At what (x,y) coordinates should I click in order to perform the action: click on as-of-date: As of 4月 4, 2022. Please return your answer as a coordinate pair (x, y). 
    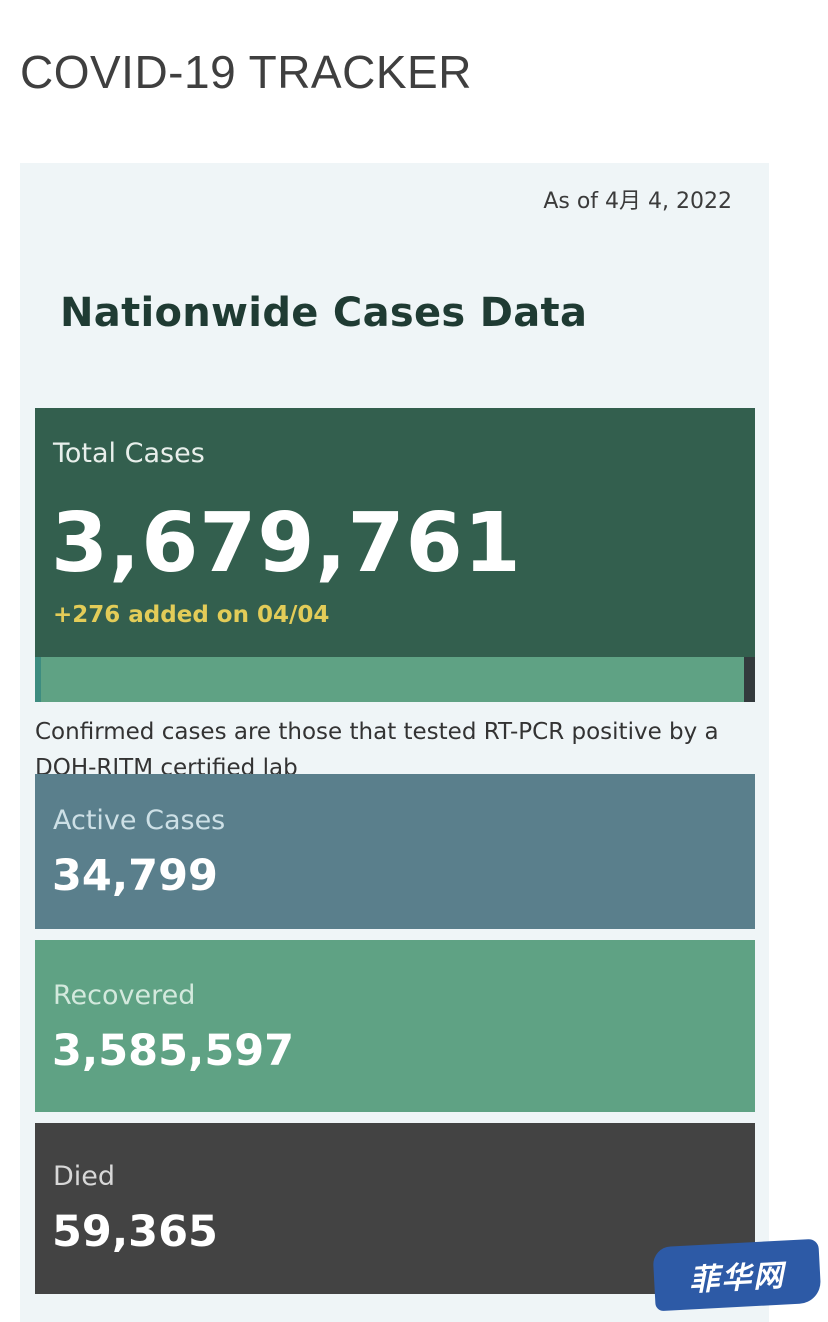
    Looking at the image, I should click on (637, 201).